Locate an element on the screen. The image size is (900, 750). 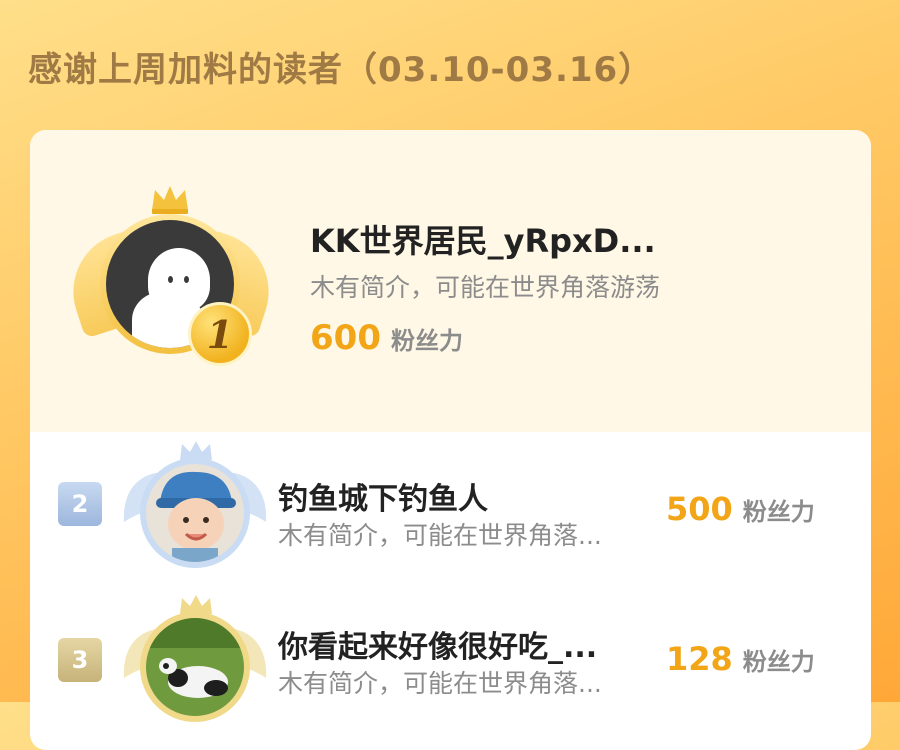
reader-name: 钓鱼城下钓鱼人 is located at coordinates (383, 496).